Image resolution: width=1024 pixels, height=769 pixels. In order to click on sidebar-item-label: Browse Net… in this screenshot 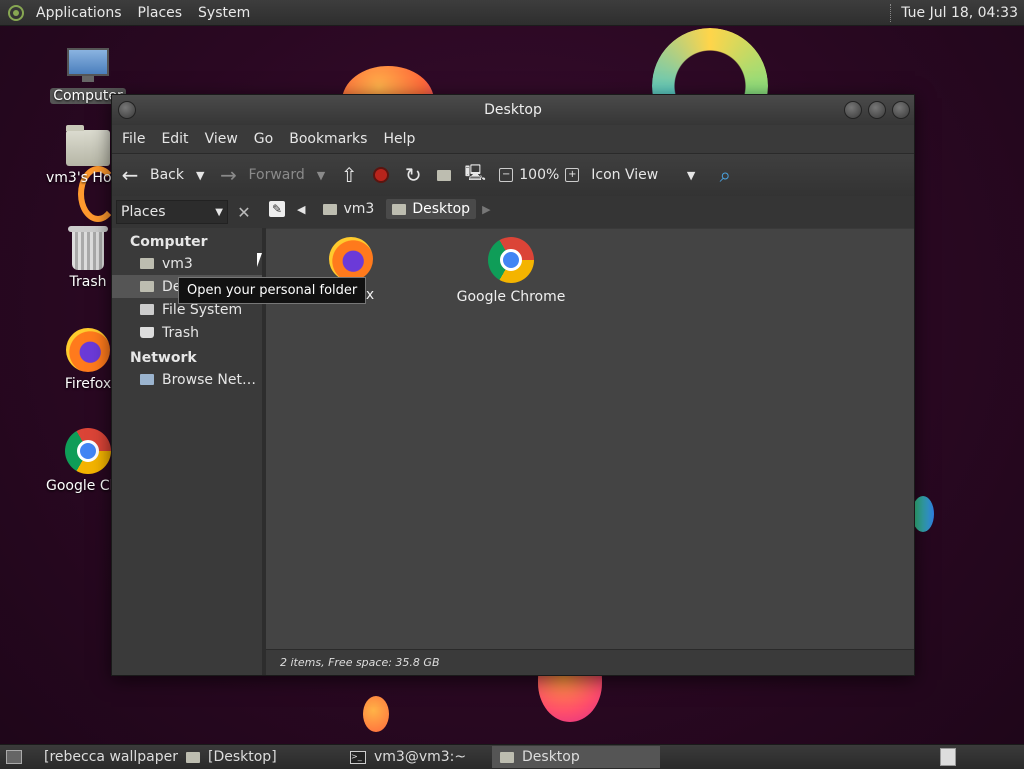, I will do `click(209, 379)`.